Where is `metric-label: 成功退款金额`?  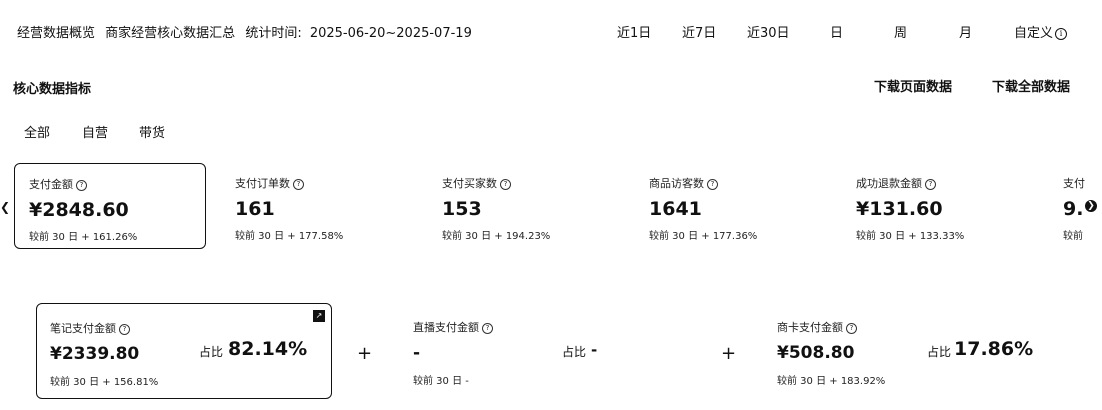 metric-label: 成功退款金额 is located at coordinates (889, 183).